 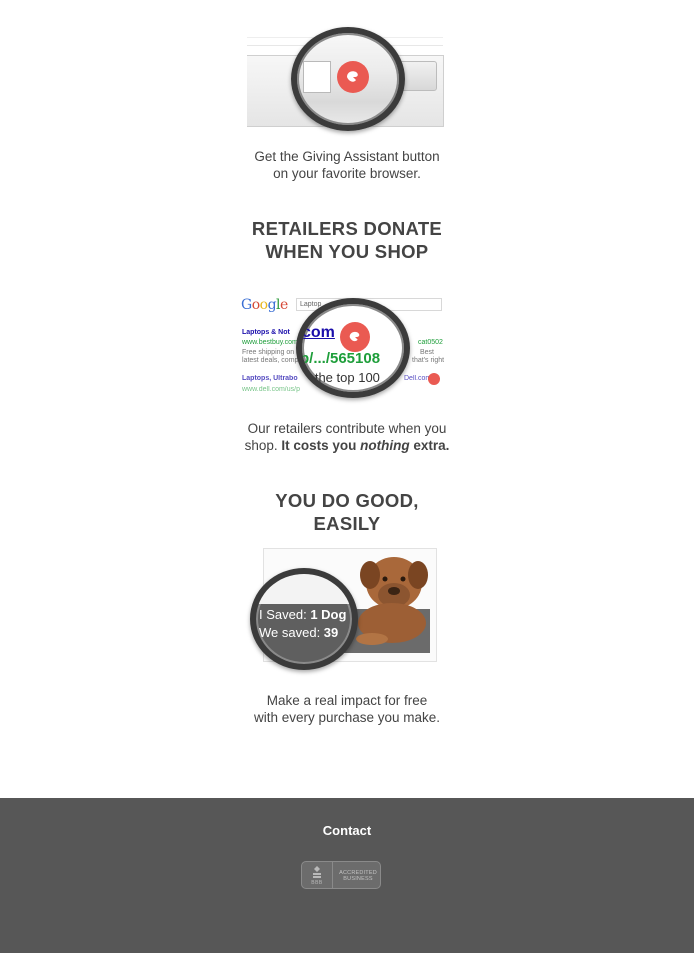 I want to click on result-url: www.bestbuy.com, so click(x=270, y=342).